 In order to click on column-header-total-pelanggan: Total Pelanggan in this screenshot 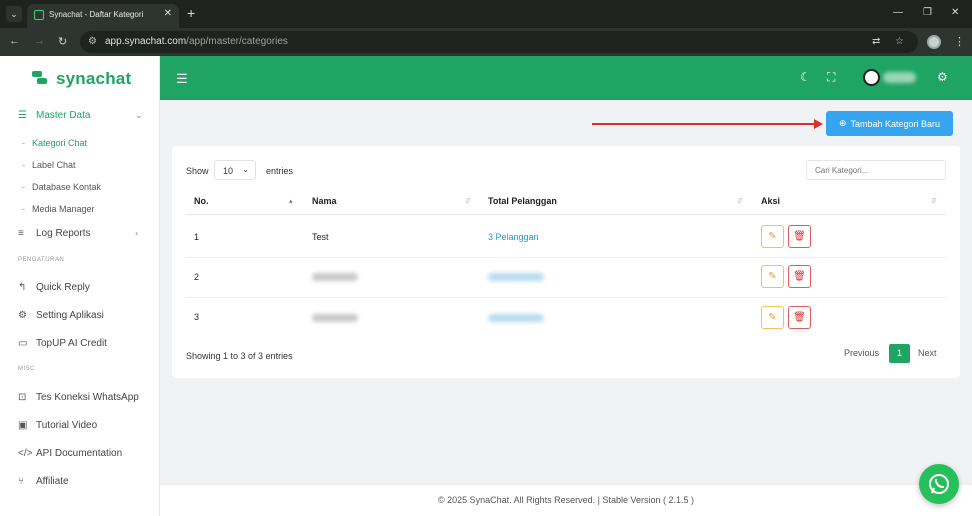, I will do `click(522, 201)`.